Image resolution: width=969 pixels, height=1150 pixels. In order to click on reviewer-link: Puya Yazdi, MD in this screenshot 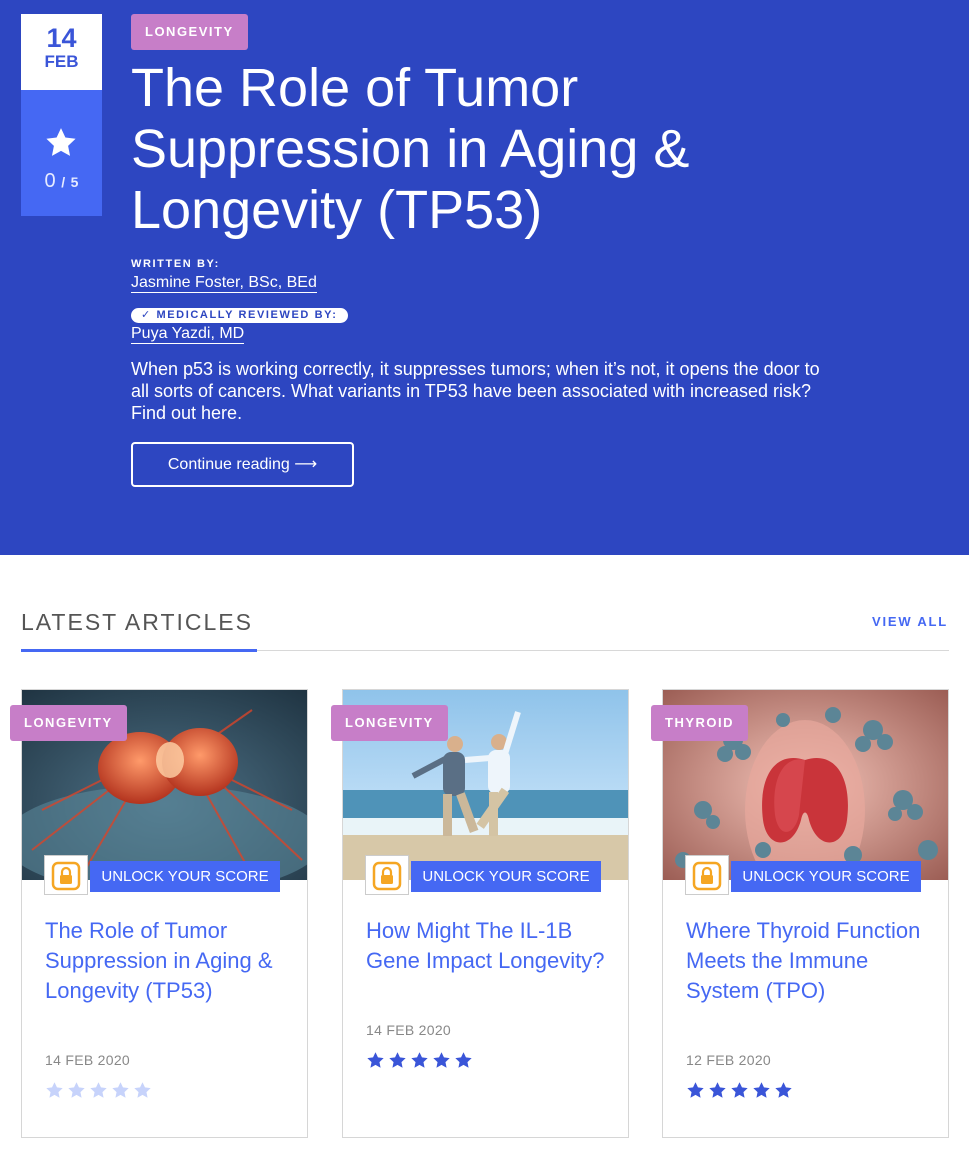, I will do `click(188, 334)`.